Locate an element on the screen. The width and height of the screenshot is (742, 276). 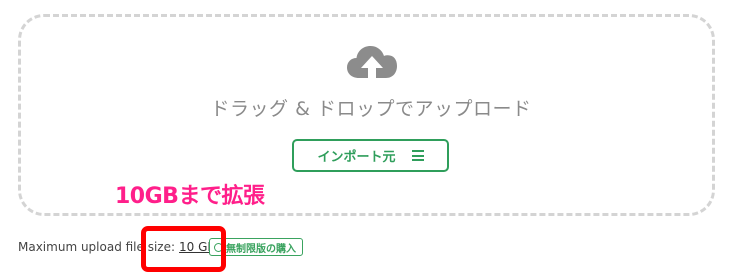
buy-unlimited-button: 無制限版の購入 is located at coordinates (256, 247).